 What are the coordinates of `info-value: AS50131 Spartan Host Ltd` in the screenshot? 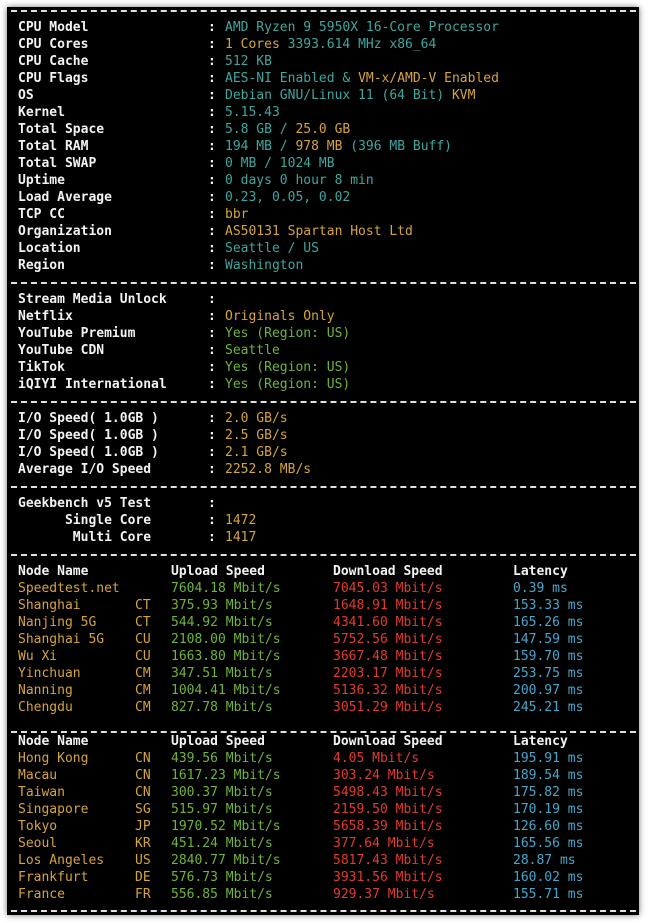 It's located at (319, 231).